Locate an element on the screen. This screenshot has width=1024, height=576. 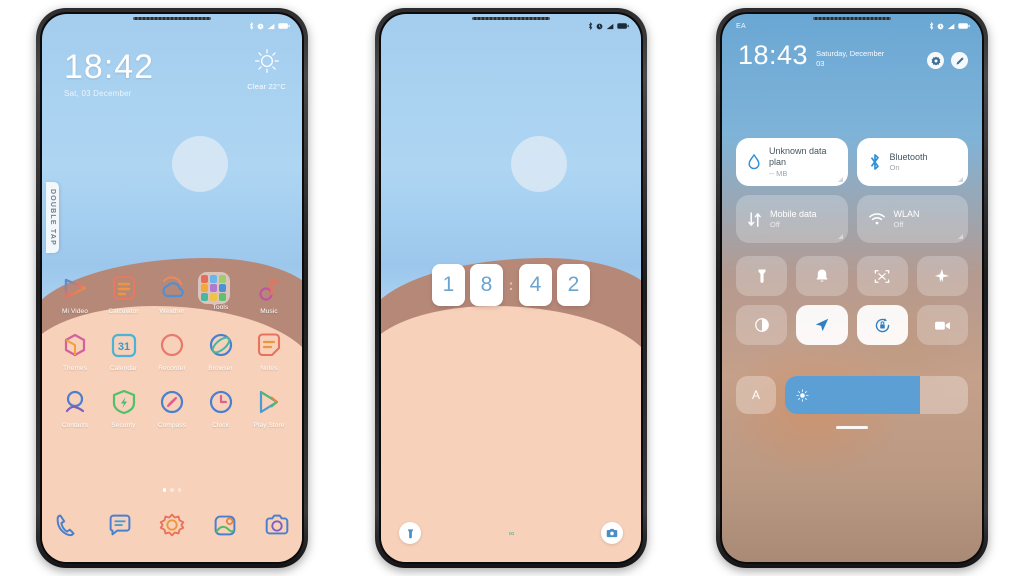
toggle-dark-mode is located at coordinates (762, 325).